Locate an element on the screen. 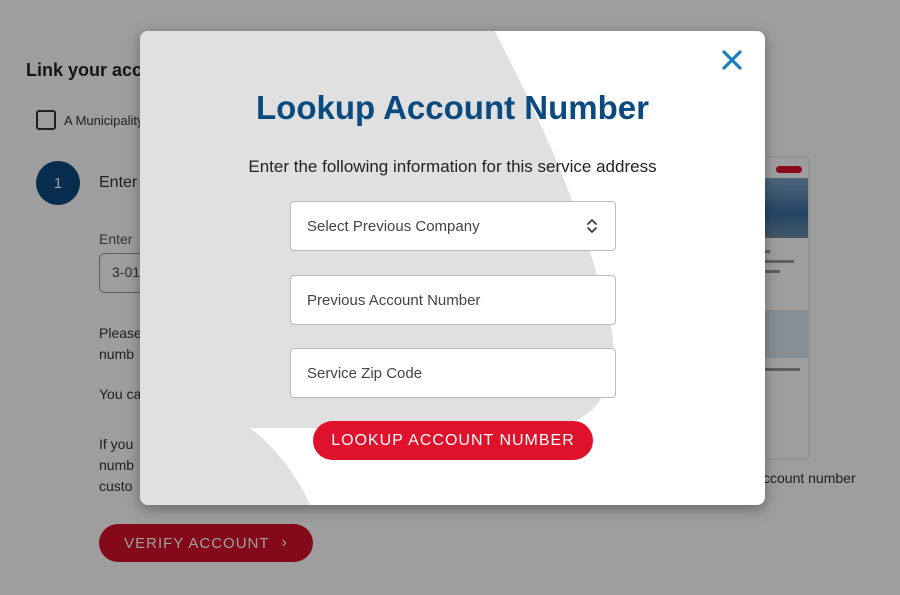 The image size is (900, 595). modal-title: Lookup Account Number is located at coordinates (452, 107).